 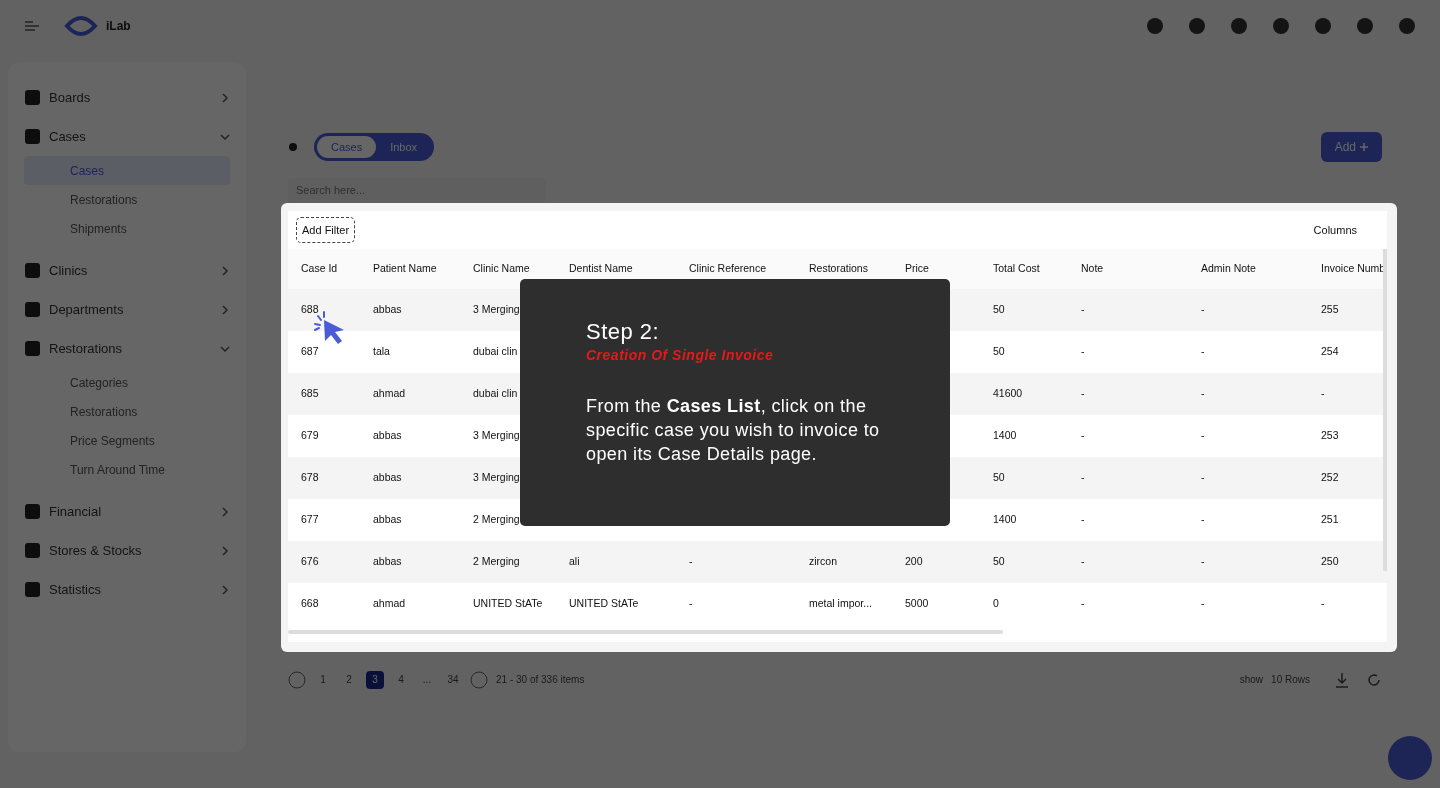 What do you see at coordinates (127, 136) in the screenshot?
I see `sidebar-item: Cases` at bounding box center [127, 136].